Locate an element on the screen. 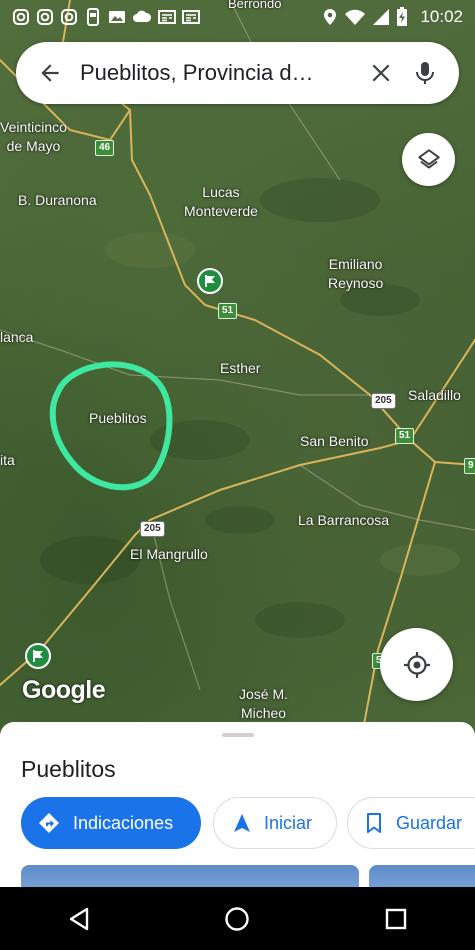 This screenshot has width=475, height=950. place-title: Pueblitos is located at coordinates (68, 769).